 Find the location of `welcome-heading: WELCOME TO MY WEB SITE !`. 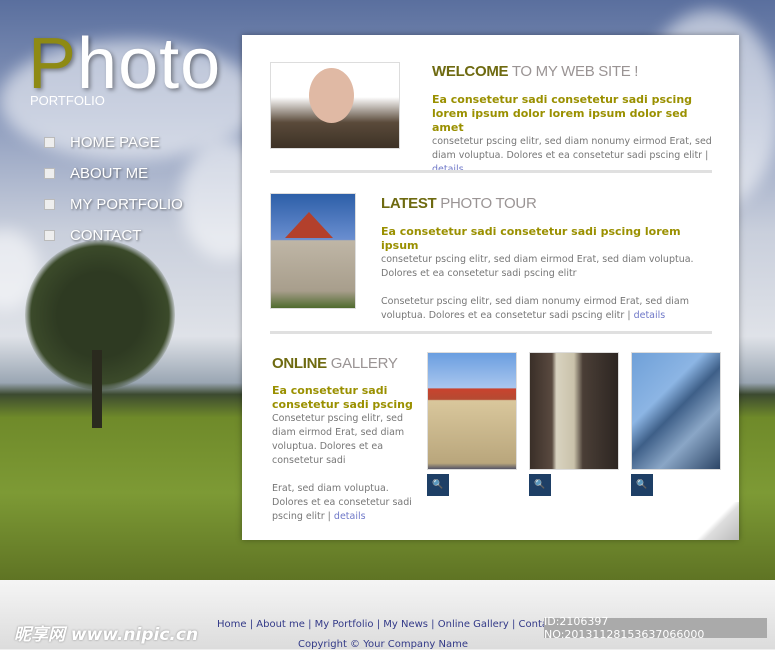

welcome-heading: WELCOME TO MY WEB SITE ! is located at coordinates (535, 71).